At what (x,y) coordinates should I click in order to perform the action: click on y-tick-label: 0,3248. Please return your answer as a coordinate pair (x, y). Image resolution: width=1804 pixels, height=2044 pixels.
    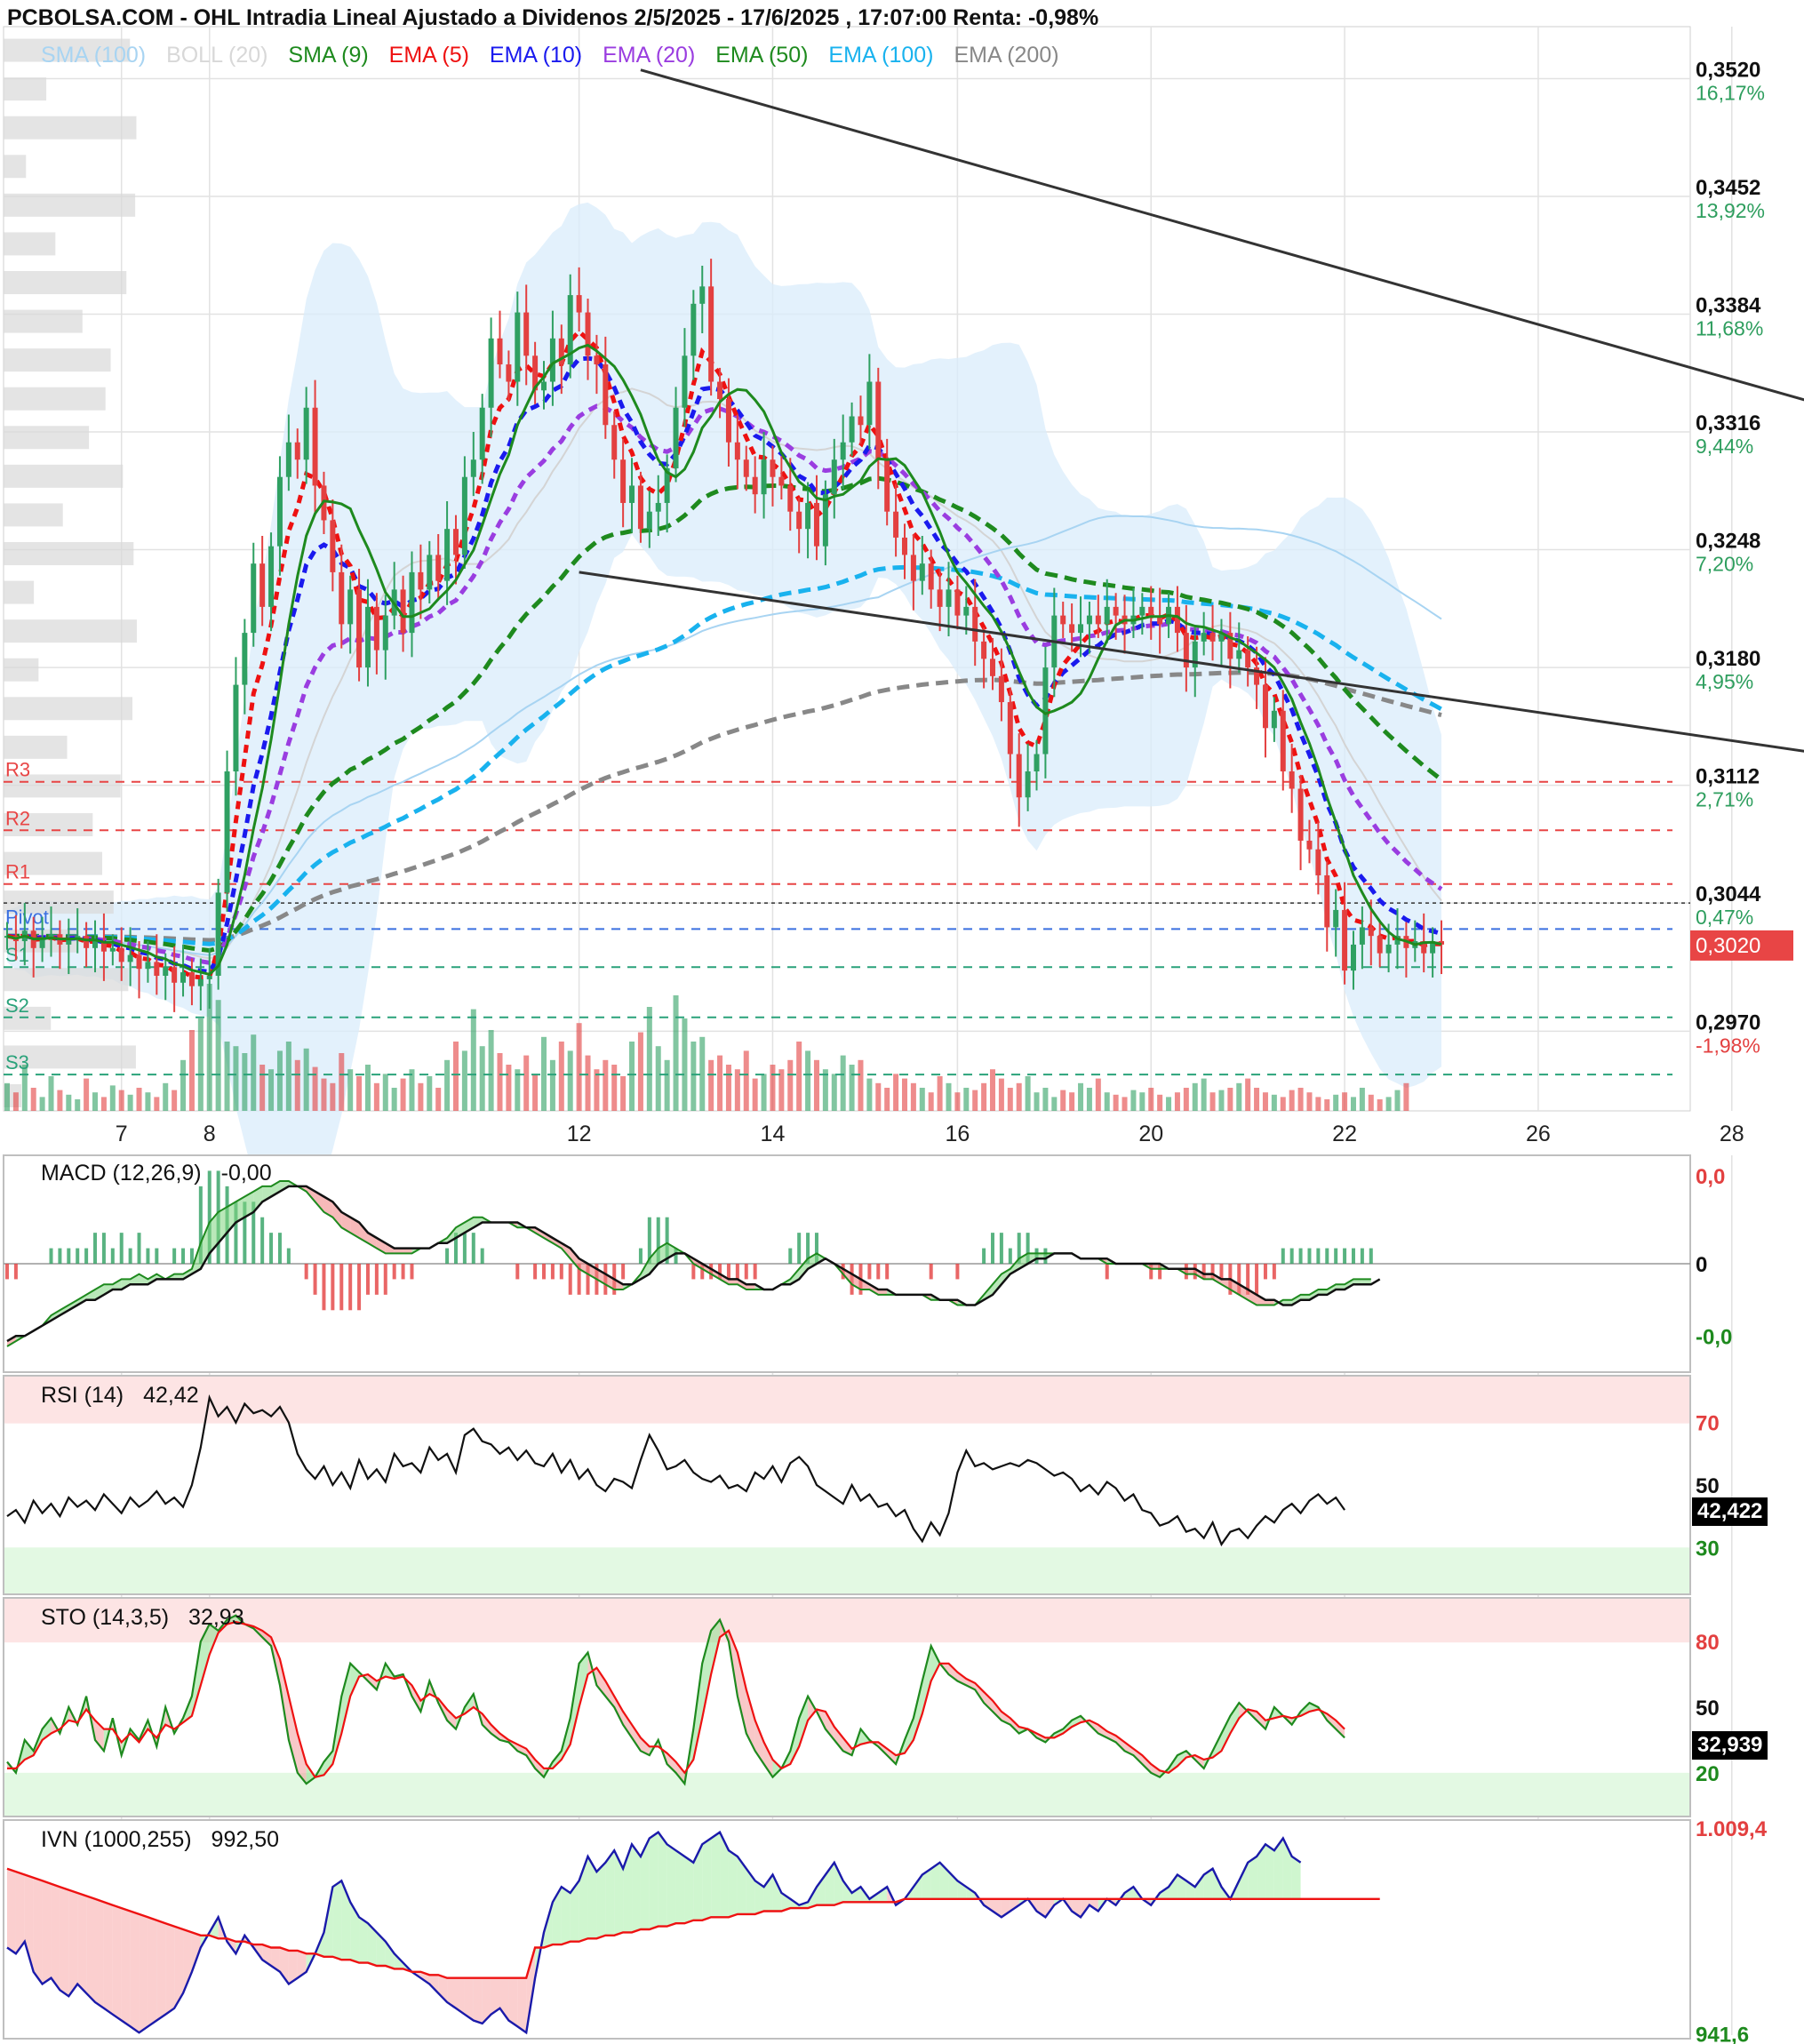
    Looking at the image, I should click on (1728, 542).